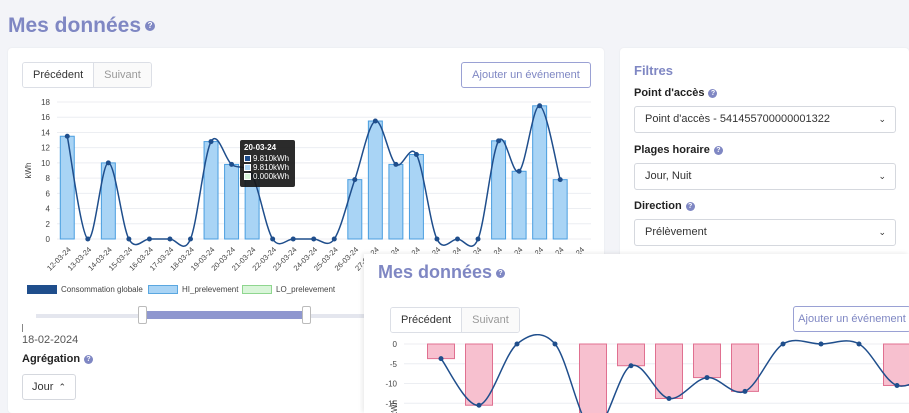 This screenshot has width=909, height=413. I want to click on y-tick-label: 12, so click(45, 148).